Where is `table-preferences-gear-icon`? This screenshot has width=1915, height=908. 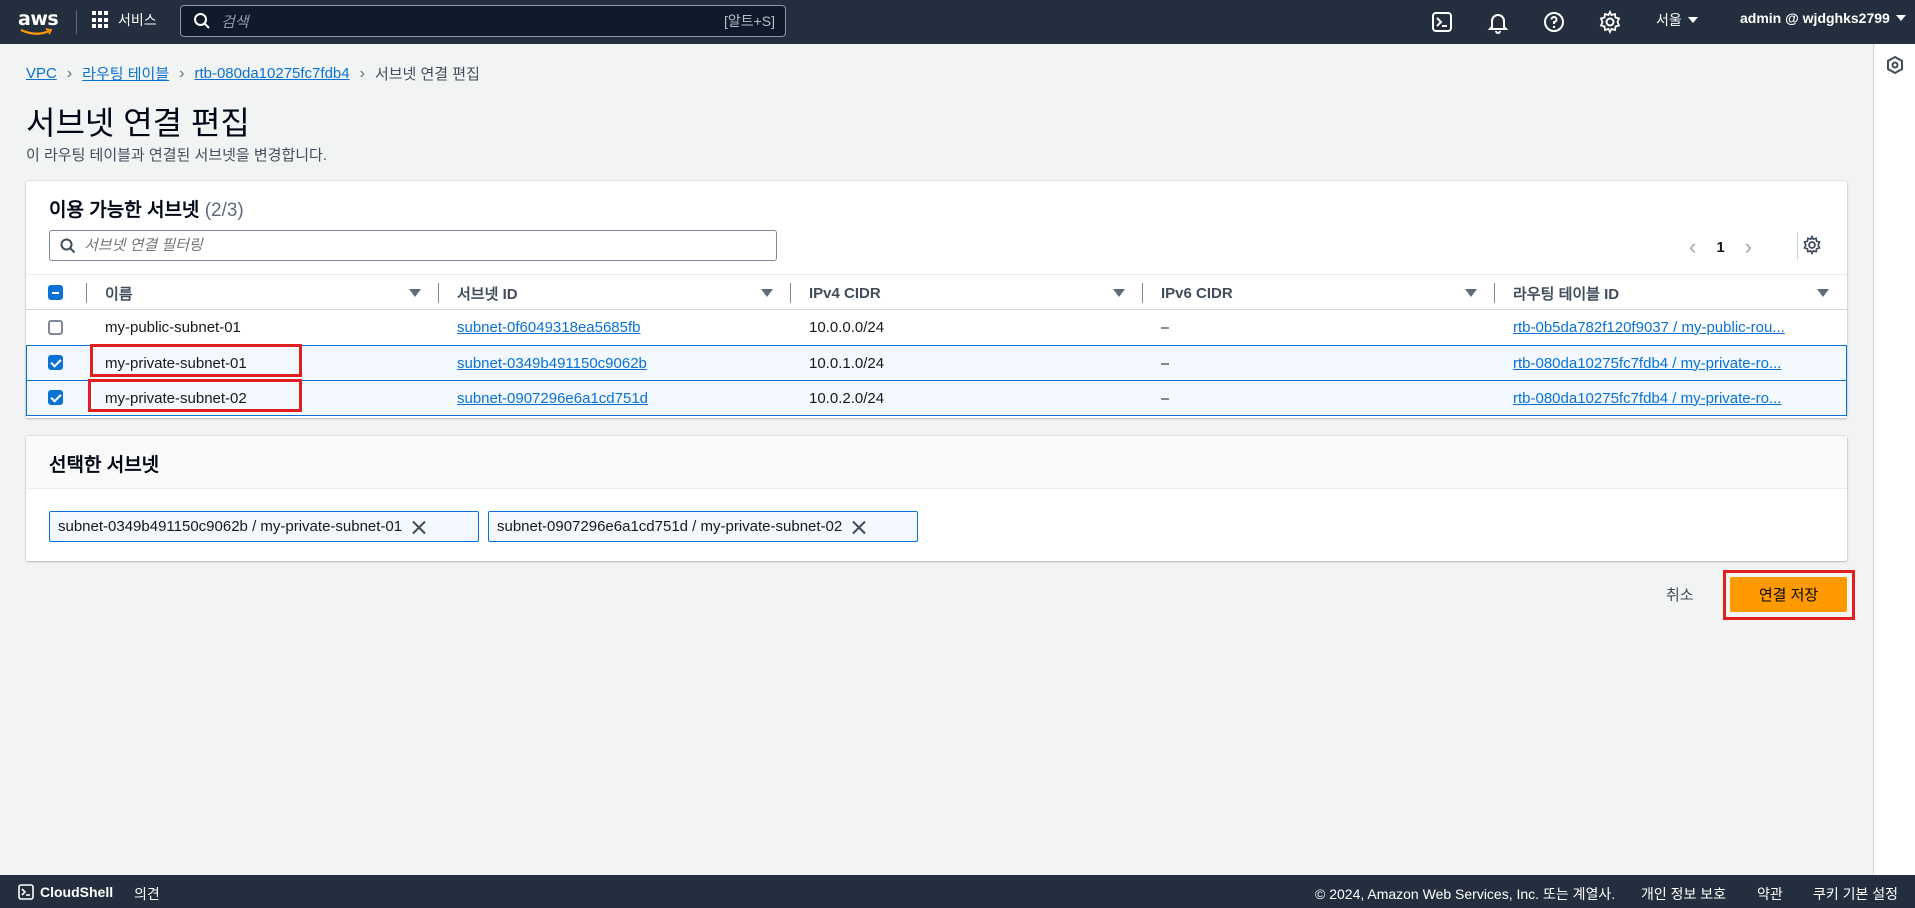
table-preferences-gear-icon is located at coordinates (1812, 245).